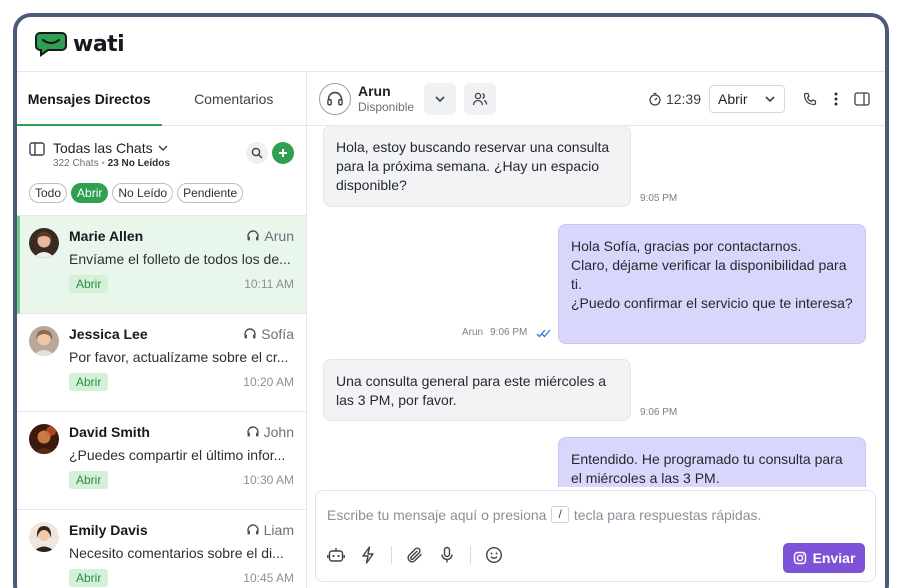  I want to click on chip-abrir: Abrir, so click(90, 193).